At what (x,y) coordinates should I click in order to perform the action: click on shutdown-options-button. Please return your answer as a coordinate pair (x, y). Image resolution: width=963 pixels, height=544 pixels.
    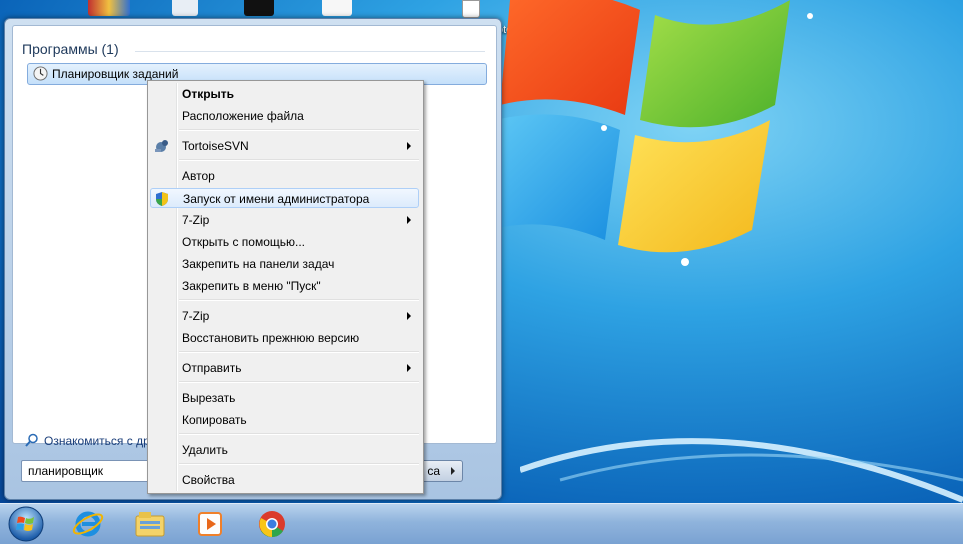
    Looking at the image, I should click on (453, 471).